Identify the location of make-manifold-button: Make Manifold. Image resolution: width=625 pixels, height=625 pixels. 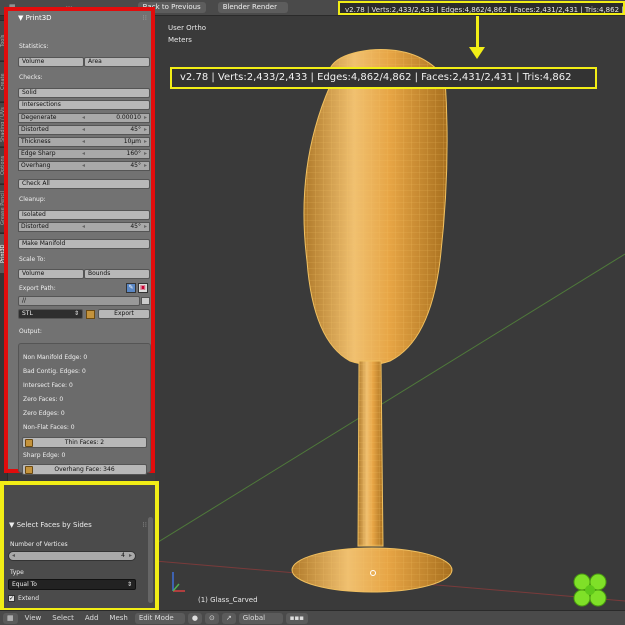
(84, 244).